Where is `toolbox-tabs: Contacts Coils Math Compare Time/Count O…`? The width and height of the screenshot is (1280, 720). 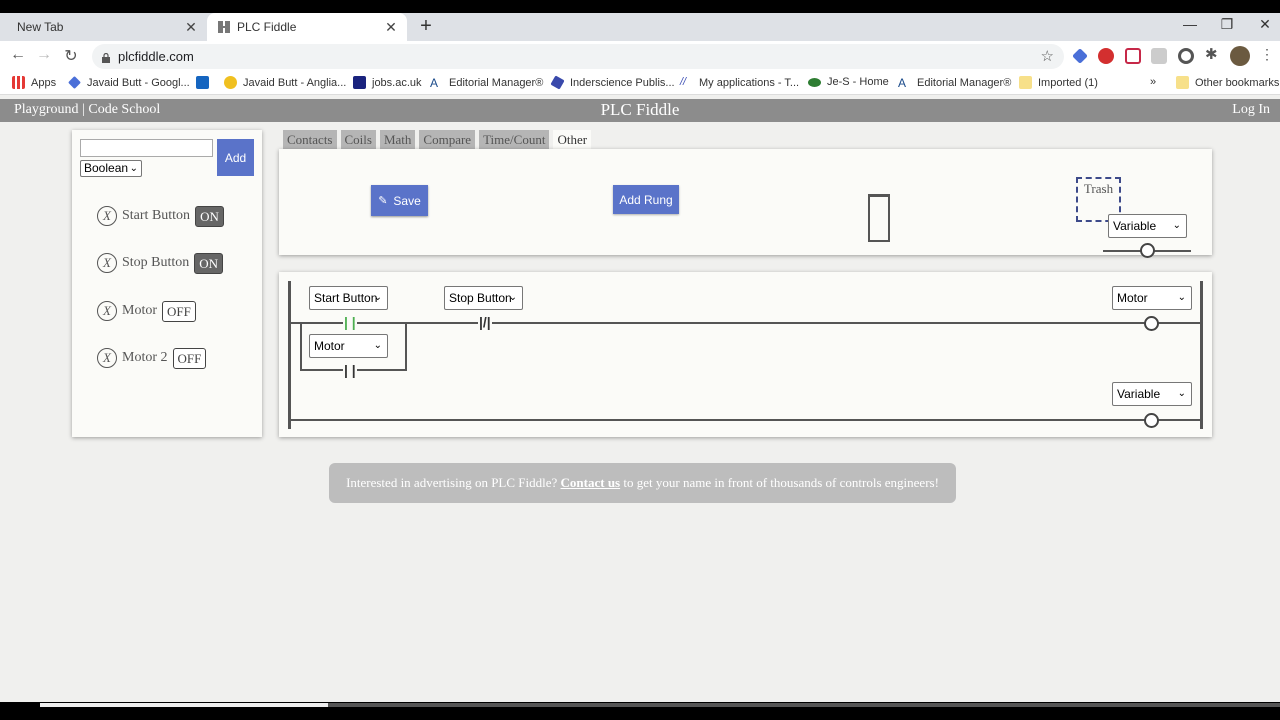 toolbox-tabs: Contacts Coils Math Compare Time/Count O… is located at coordinates (439, 139).